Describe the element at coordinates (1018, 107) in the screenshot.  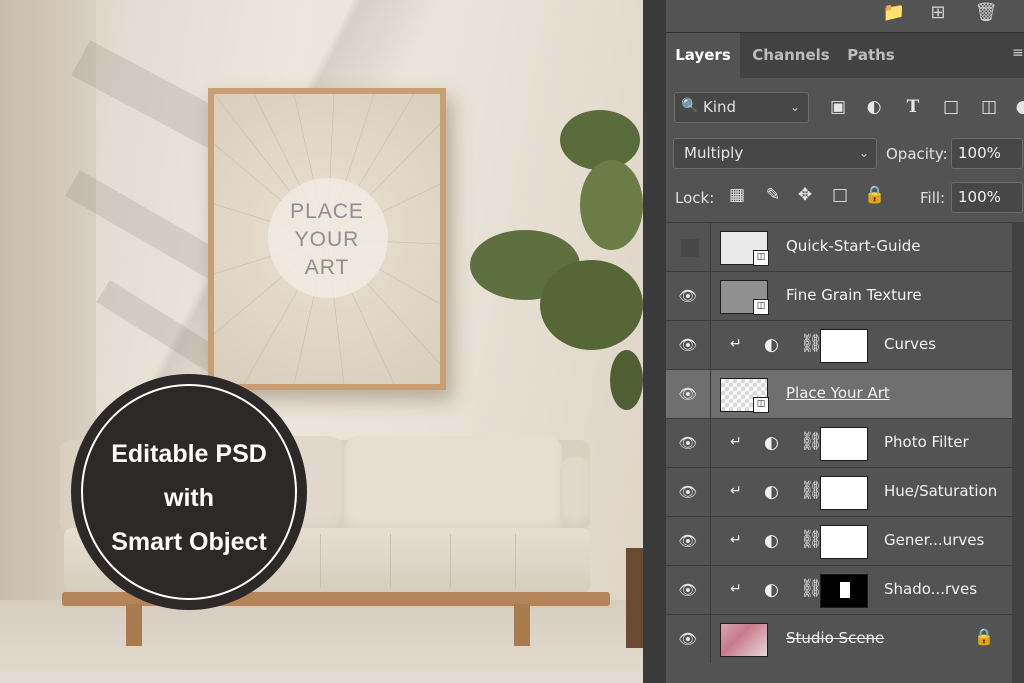
I see `filter-toggle-icon: ●` at that location.